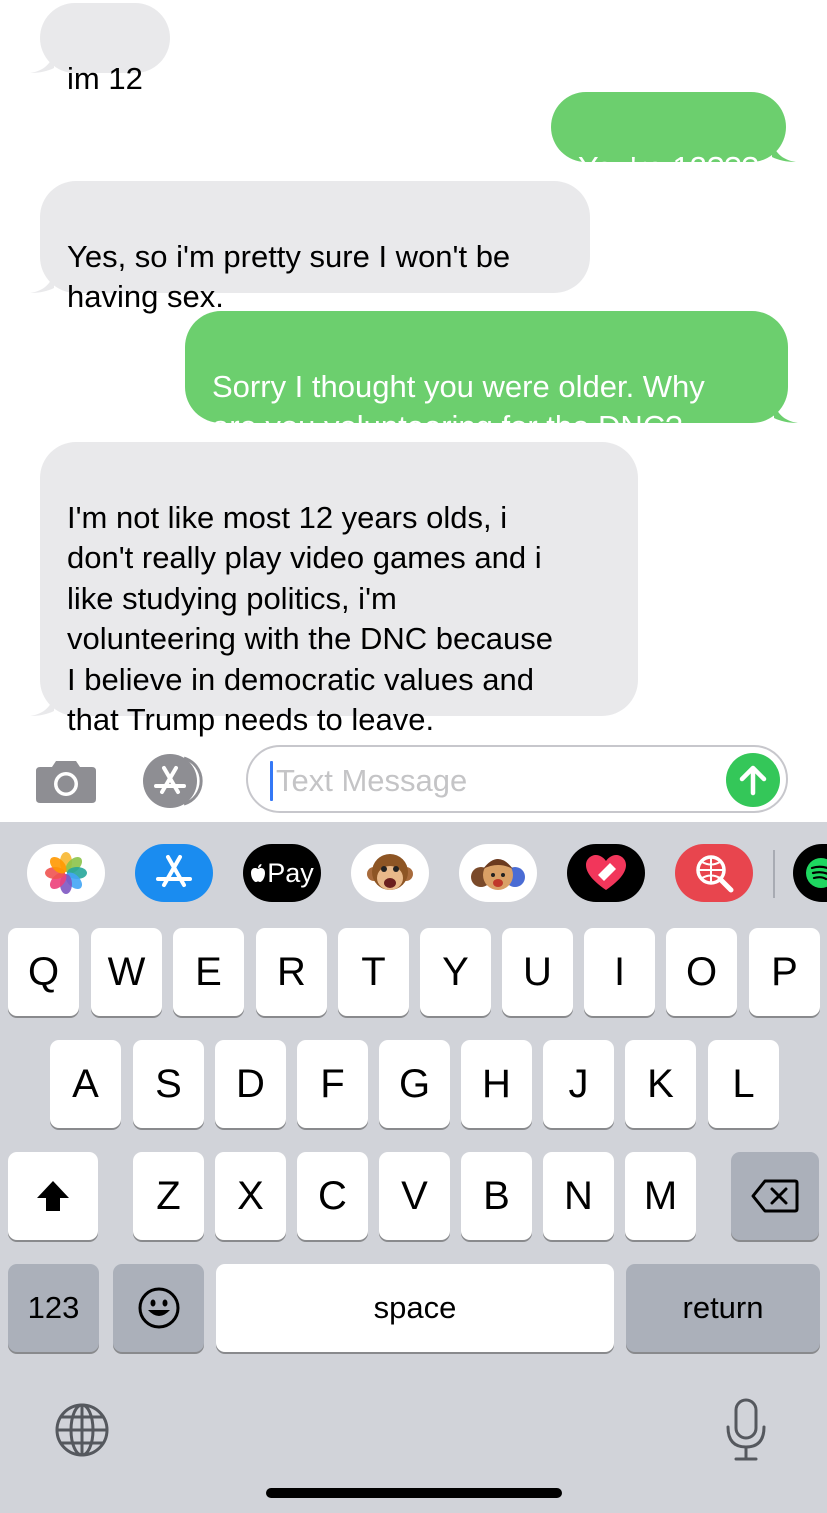 The height and width of the screenshot is (1513, 827). What do you see at coordinates (271, 781) in the screenshot?
I see `text-cursor` at bounding box center [271, 781].